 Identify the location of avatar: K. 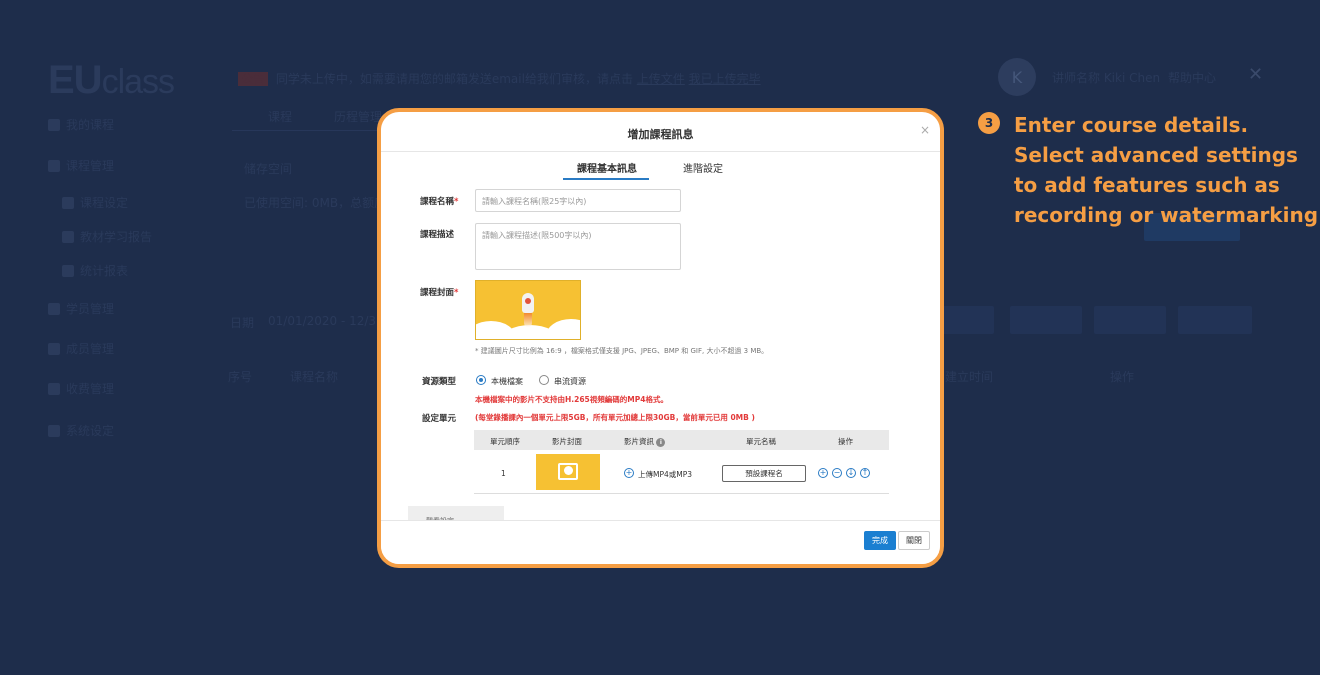
(1017, 77).